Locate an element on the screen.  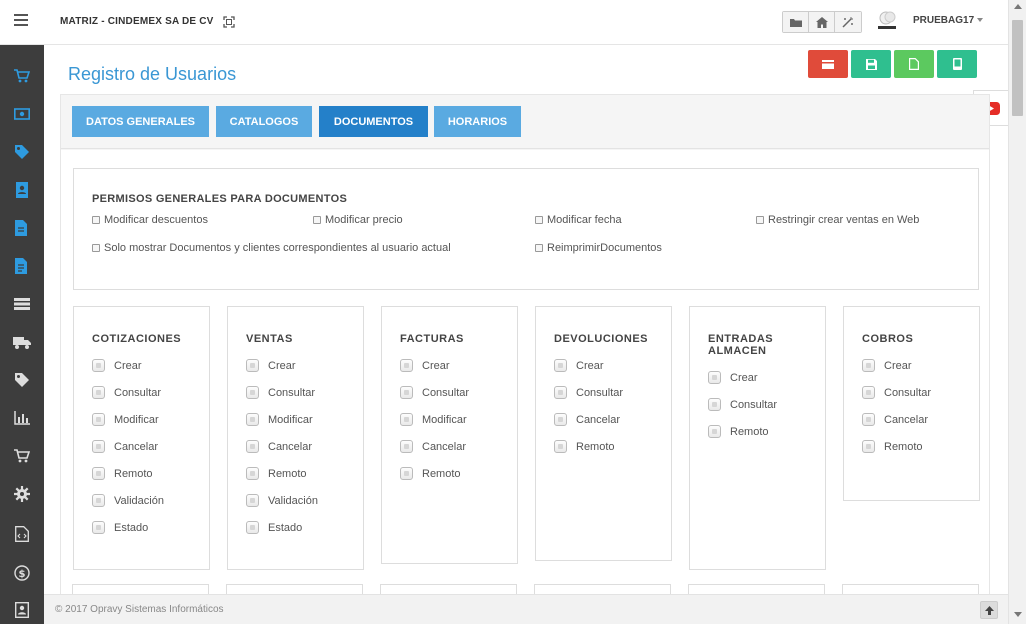
hamburger-menu-icon is located at coordinates (21, 21).